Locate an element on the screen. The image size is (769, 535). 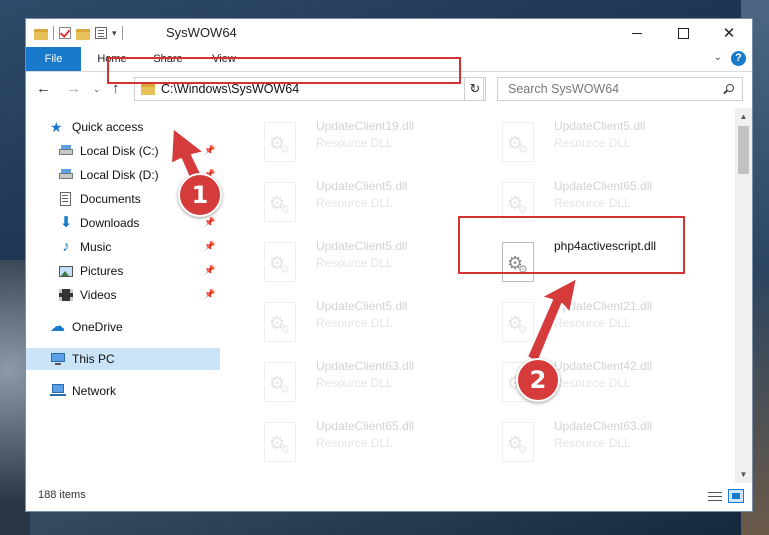
drive-icon is located at coordinates (66, 175).